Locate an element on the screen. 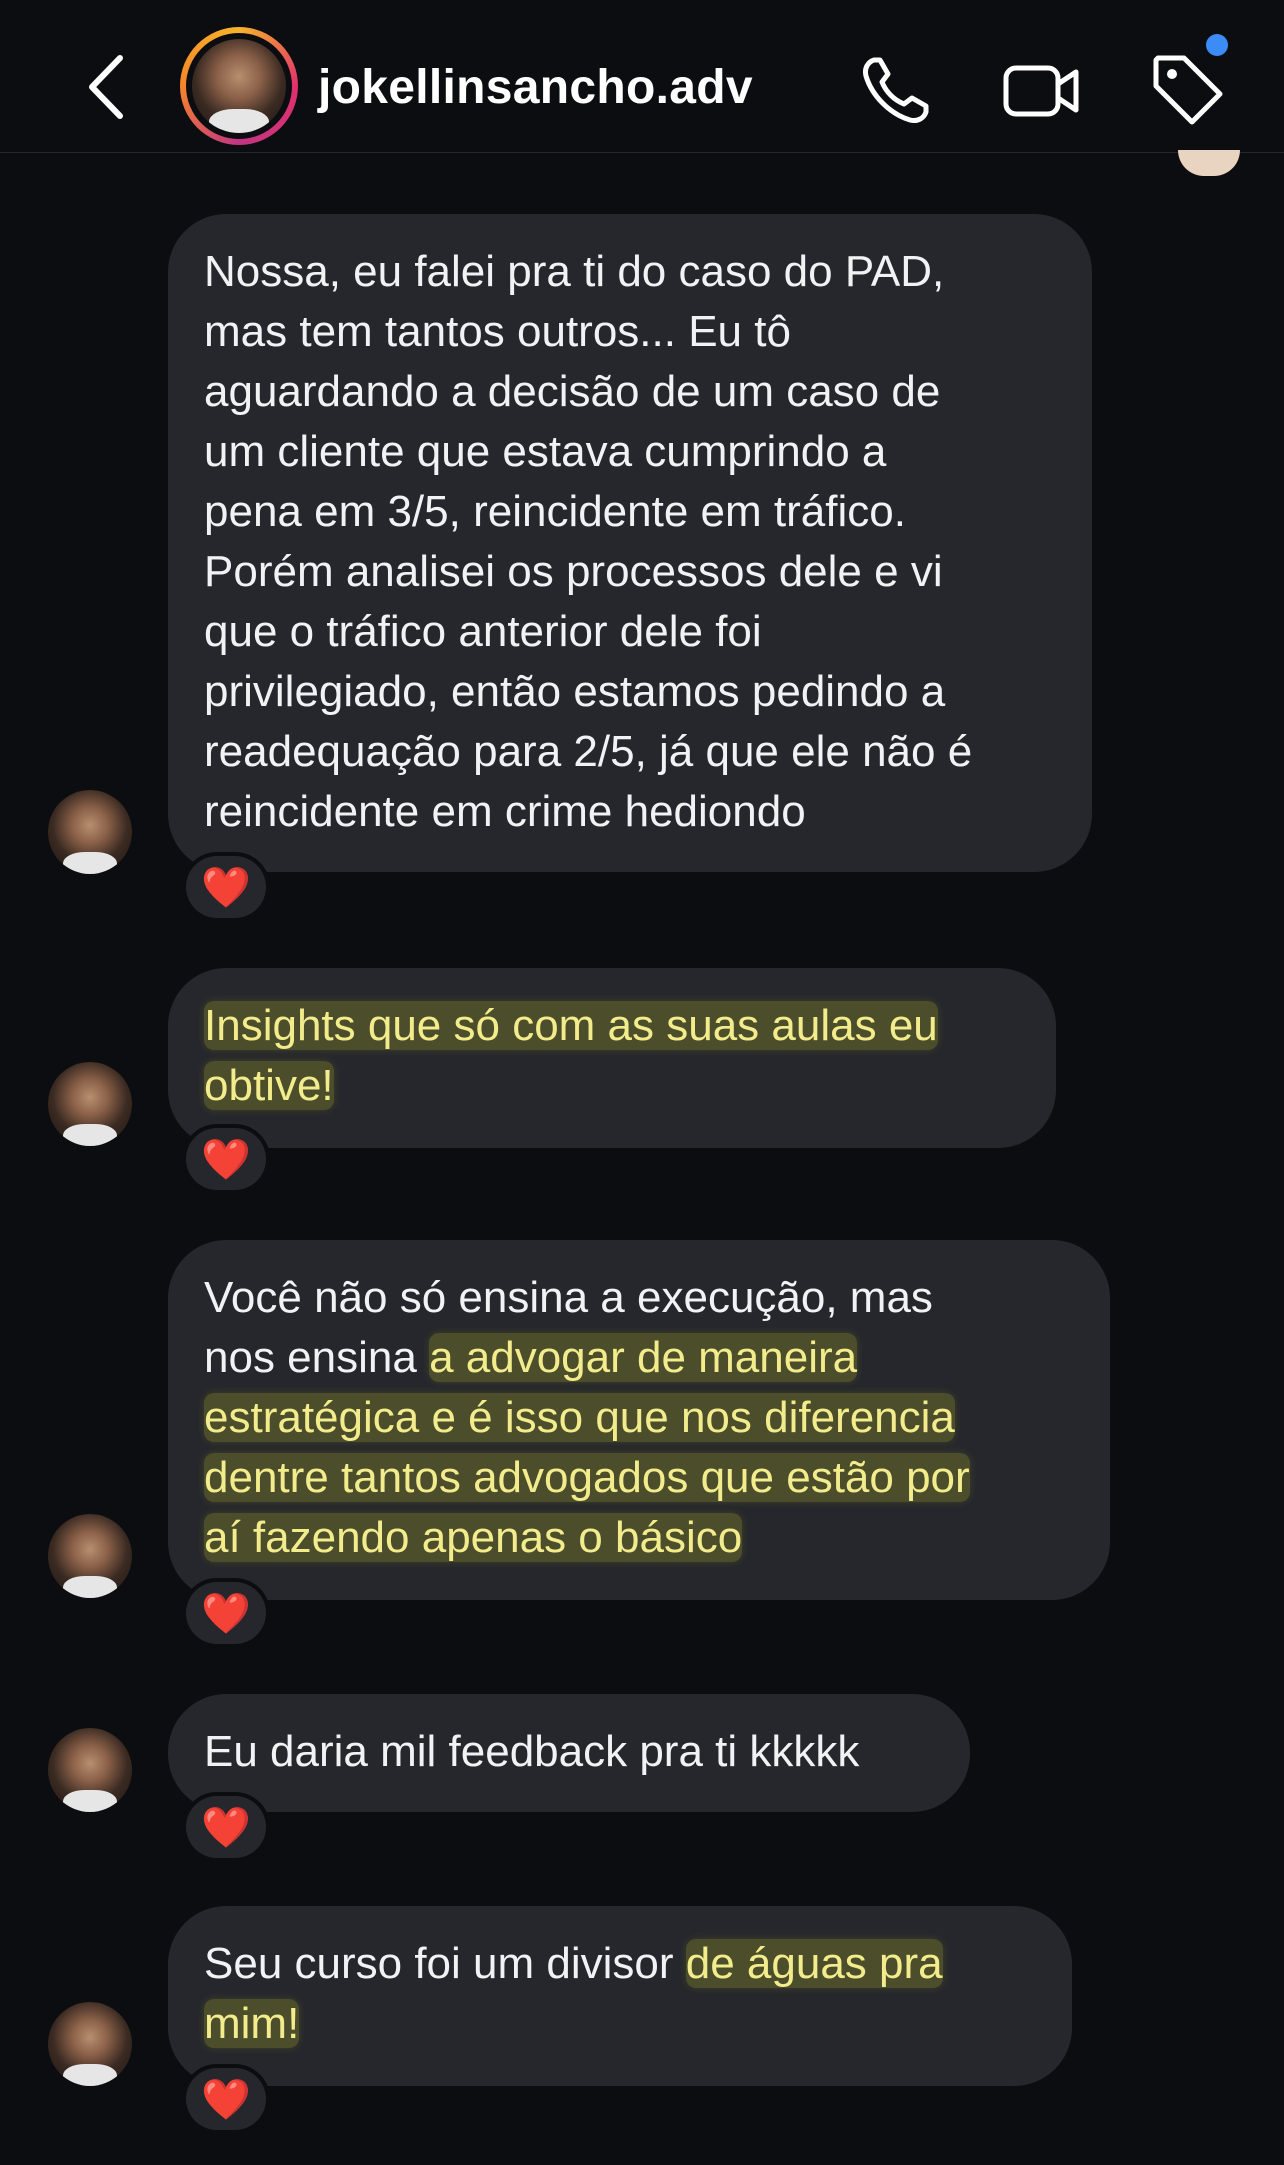 The image size is (1284, 2165). back-chevron-icon is located at coordinates (106, 87).